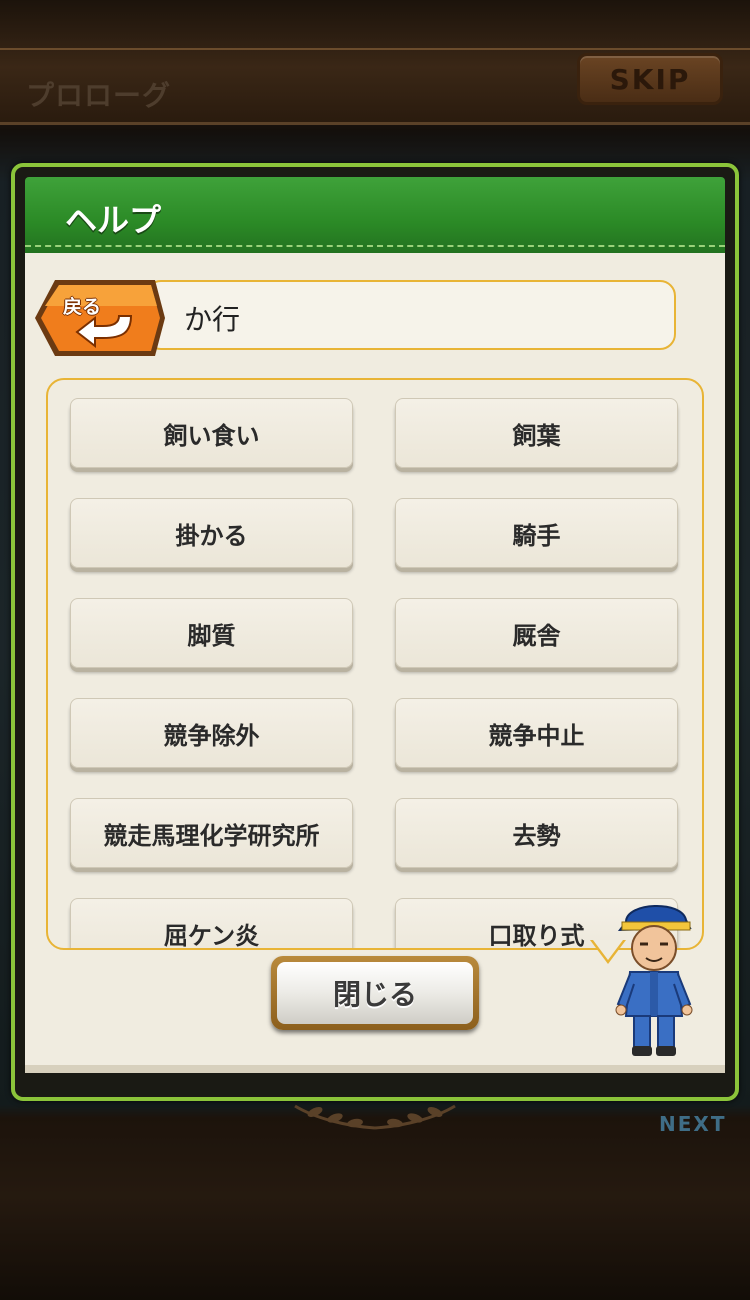 The width and height of the screenshot is (750, 1300). Describe the element at coordinates (211, 633) in the screenshot. I see `term-button: 脚質` at that location.